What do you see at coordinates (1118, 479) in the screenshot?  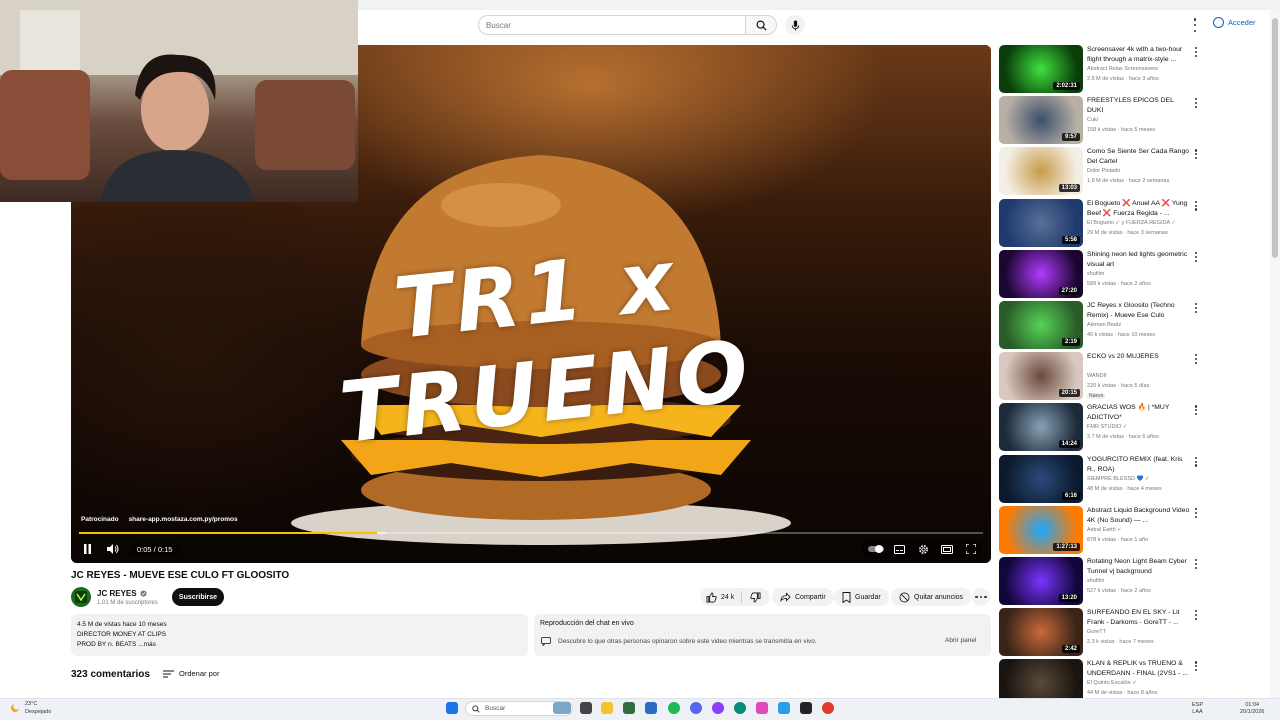 I see `recommendation-channel: SIEMPRE BLESSD 💙 ✓` at bounding box center [1118, 479].